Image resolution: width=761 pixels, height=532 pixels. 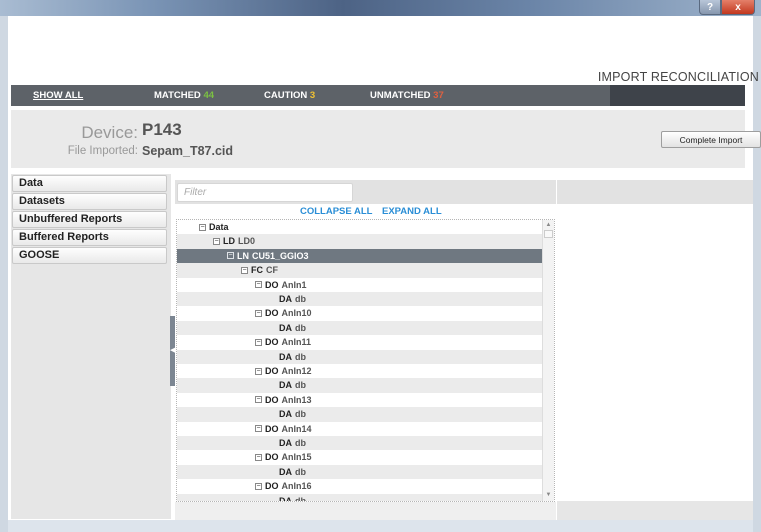 What do you see at coordinates (162, 129) in the screenshot?
I see `device-name: P143` at bounding box center [162, 129].